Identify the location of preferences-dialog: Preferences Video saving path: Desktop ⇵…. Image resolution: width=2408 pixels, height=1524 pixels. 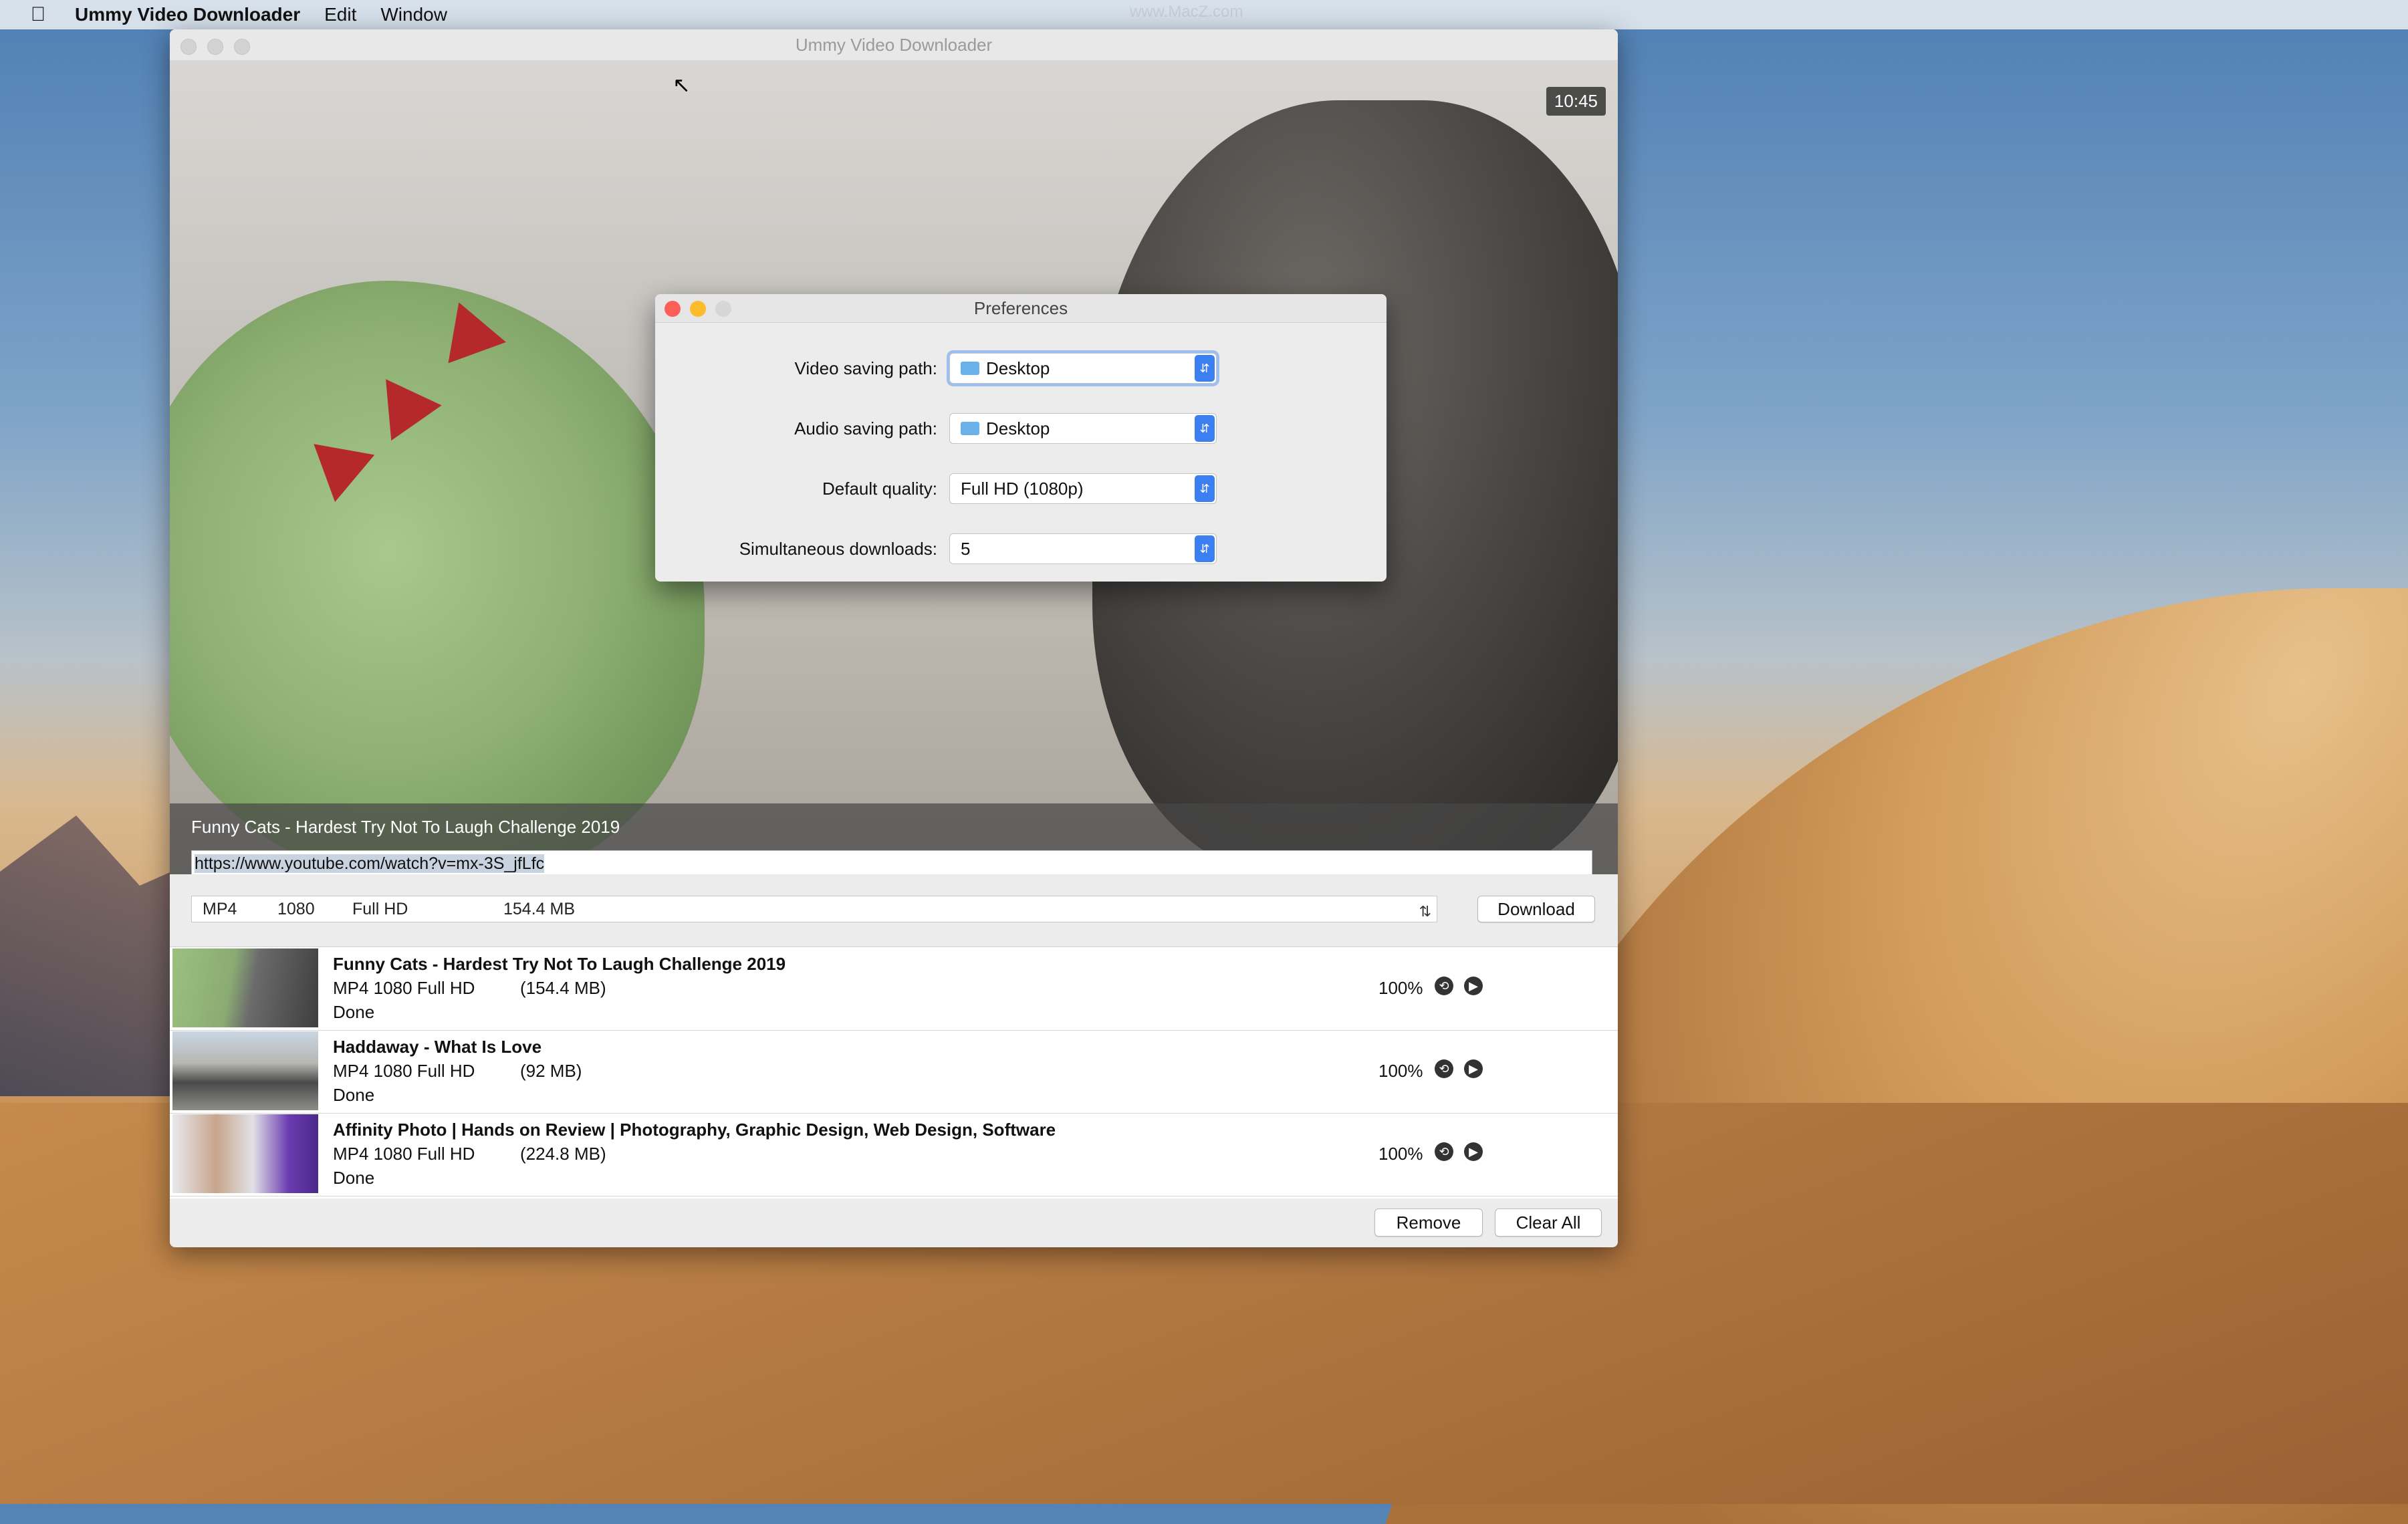
(1021, 438).